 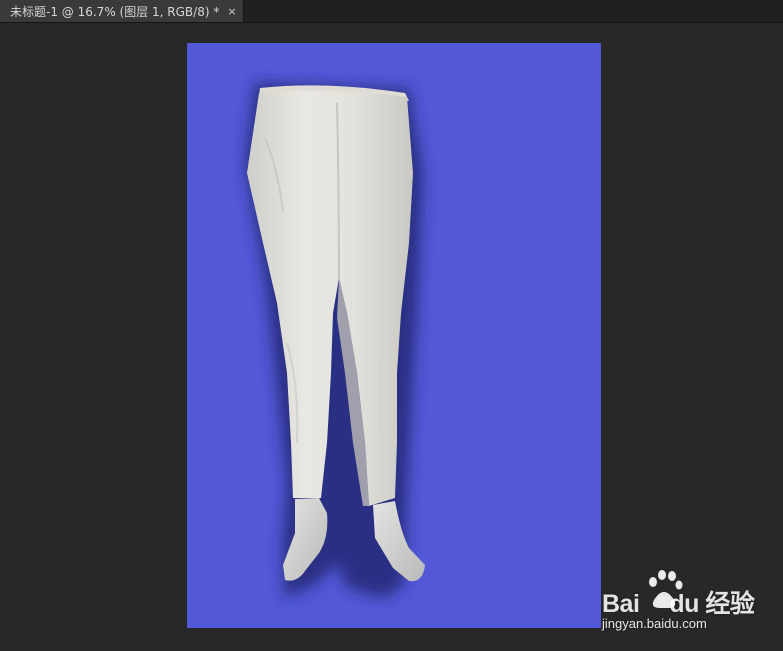 What do you see at coordinates (115, 11) in the screenshot?
I see `document-tab-title: 未标题-1 @ 16.7% (图层 1, RGB/8) *` at bounding box center [115, 11].